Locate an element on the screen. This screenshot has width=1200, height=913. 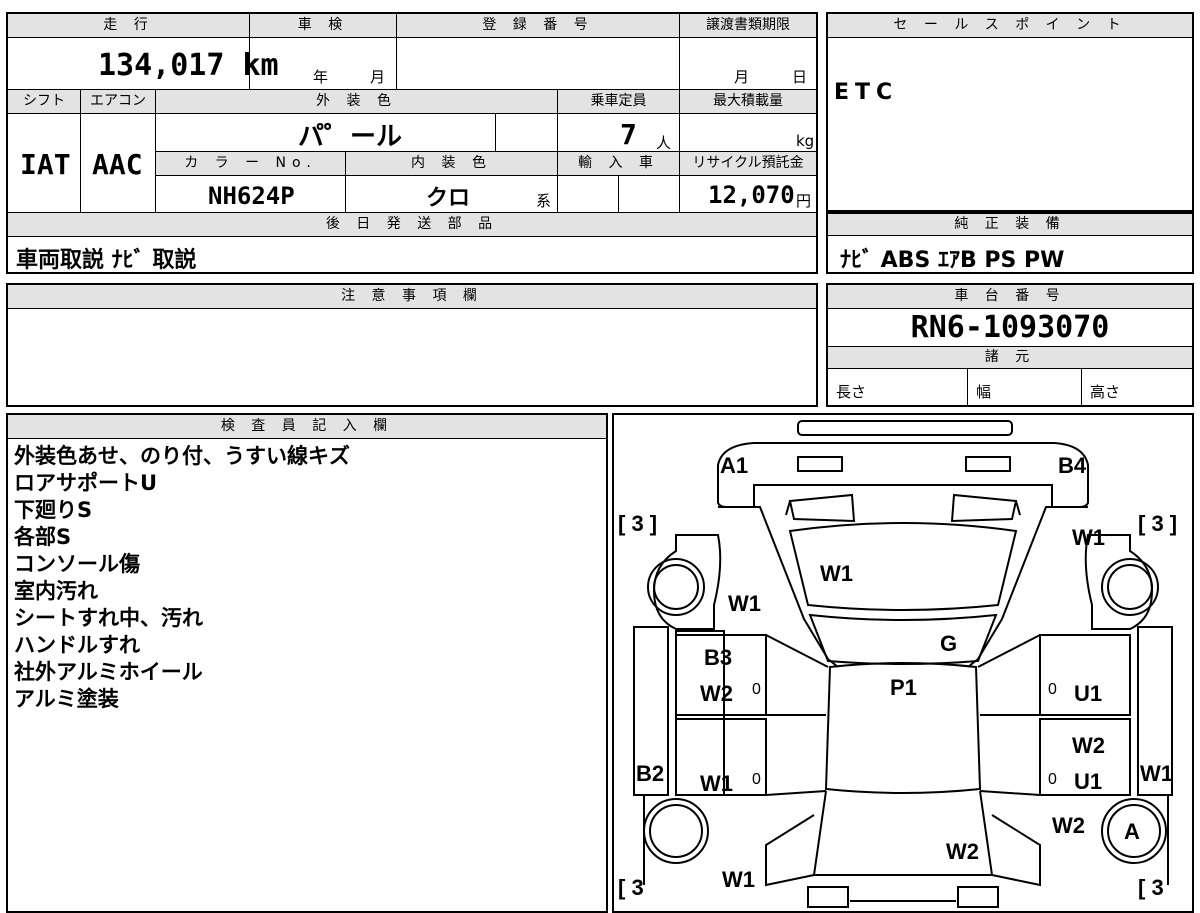
note-line: 社外アルミホイール is located at coordinates (108, 672).